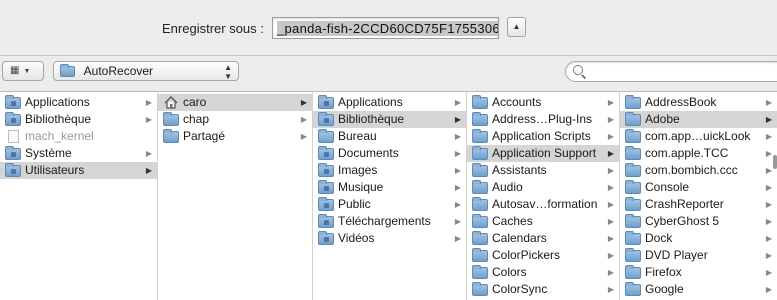 This screenshot has width=777, height=300. I want to click on list-item: Musique ▶, so click(389, 187).